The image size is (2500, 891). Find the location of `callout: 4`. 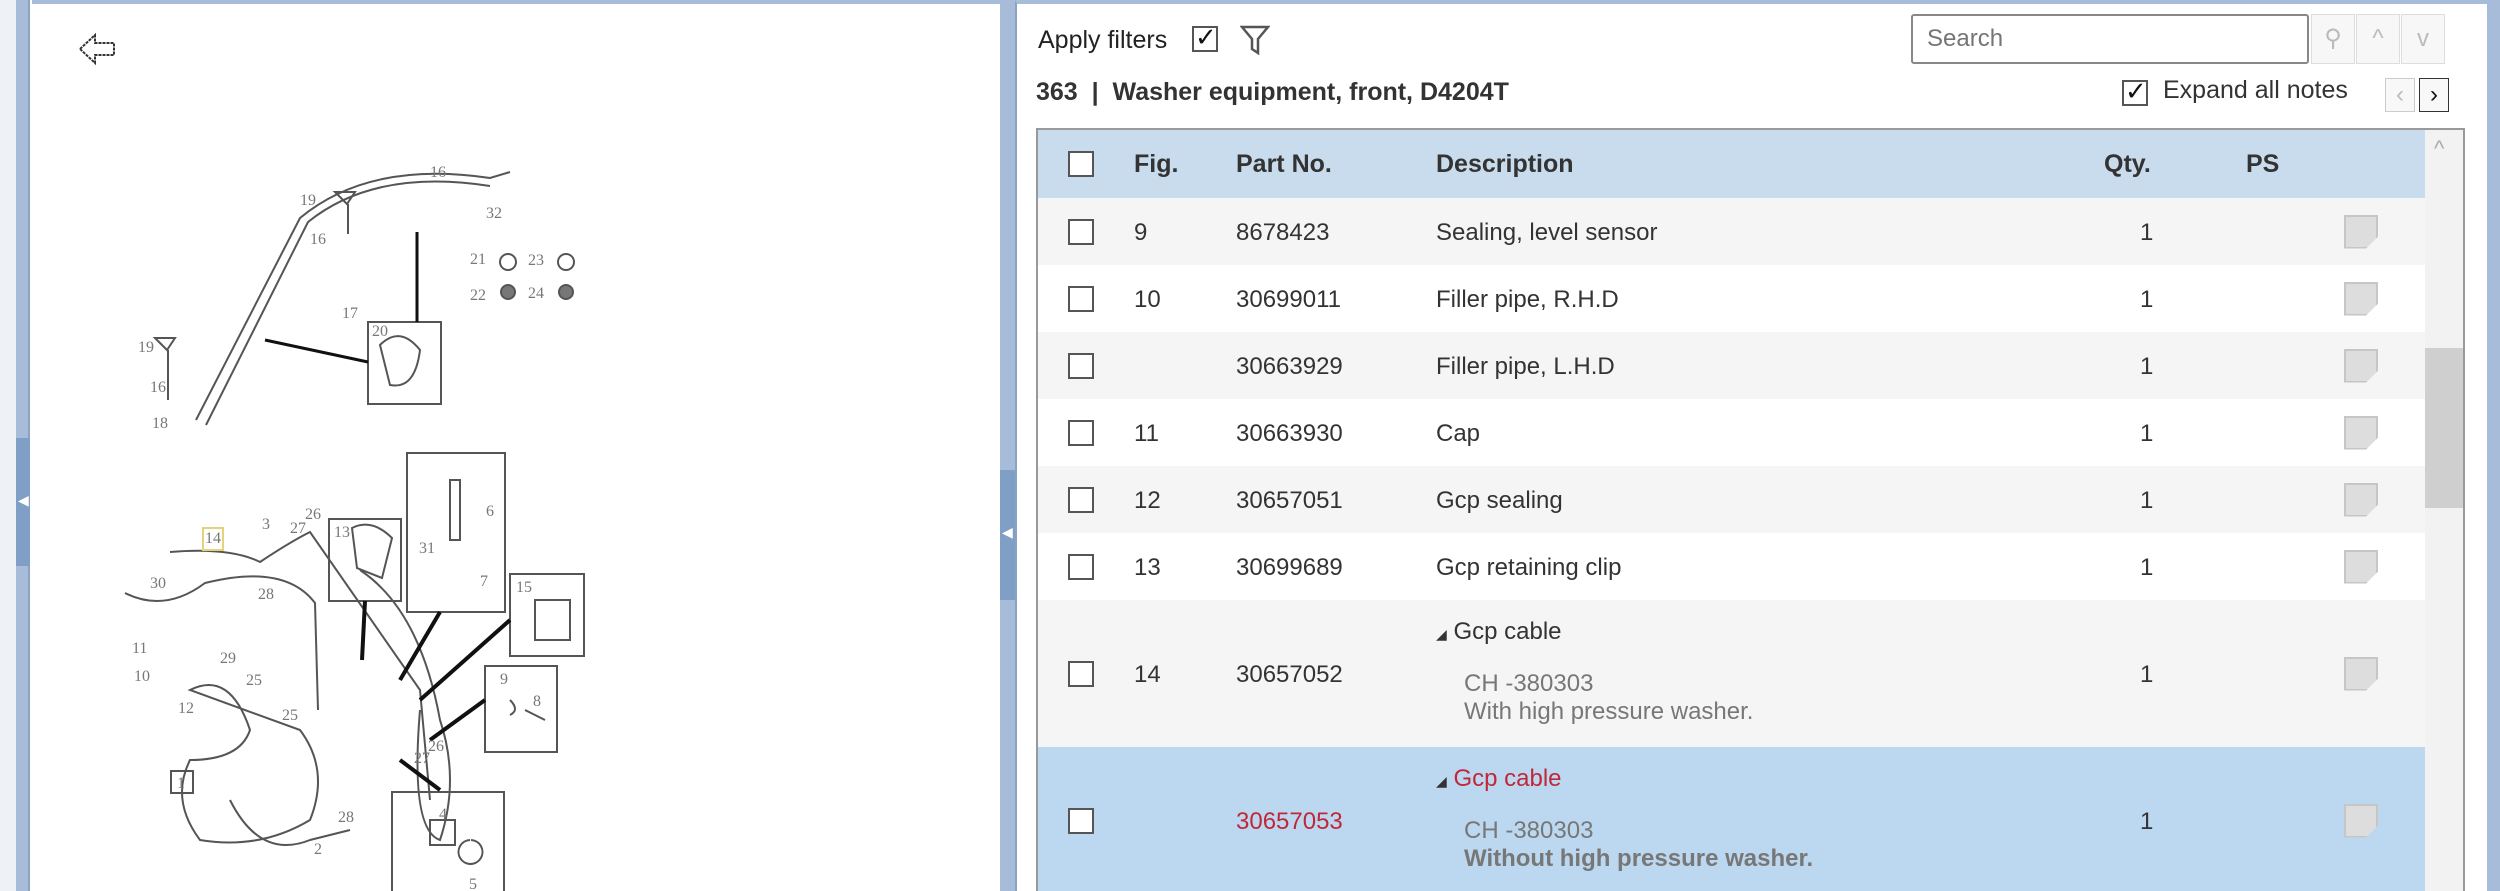

callout: 4 is located at coordinates (443, 814).